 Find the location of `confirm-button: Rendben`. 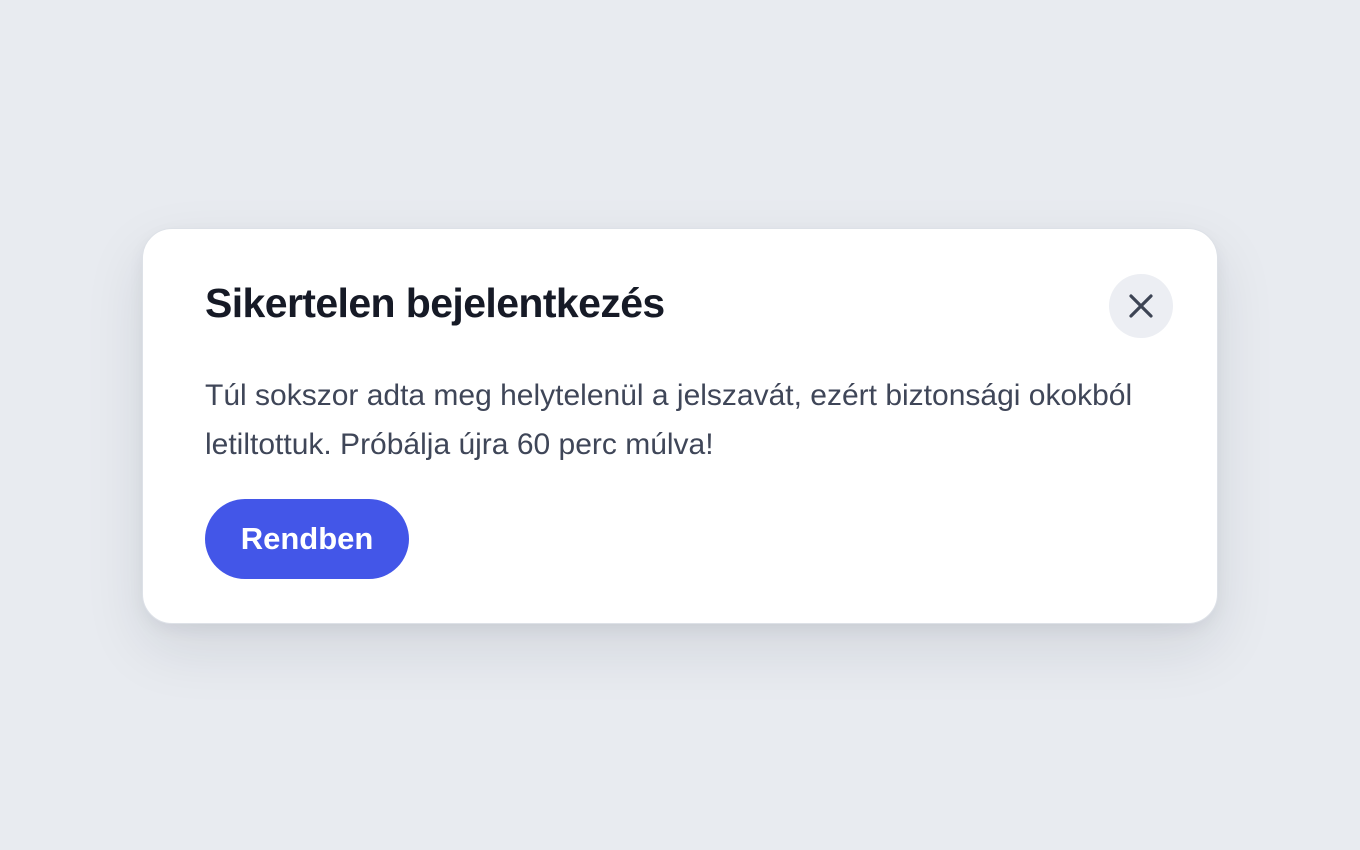

confirm-button: Rendben is located at coordinates (307, 539).